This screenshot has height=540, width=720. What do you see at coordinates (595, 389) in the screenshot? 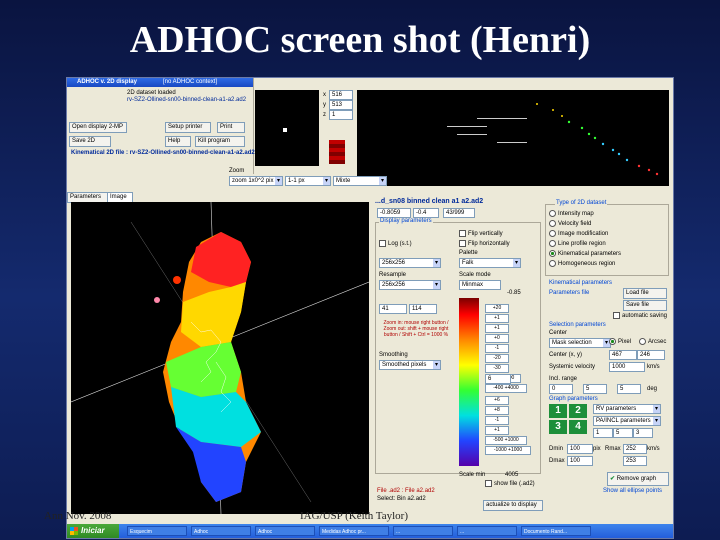
I see `range-field-2: 5` at bounding box center [595, 389].